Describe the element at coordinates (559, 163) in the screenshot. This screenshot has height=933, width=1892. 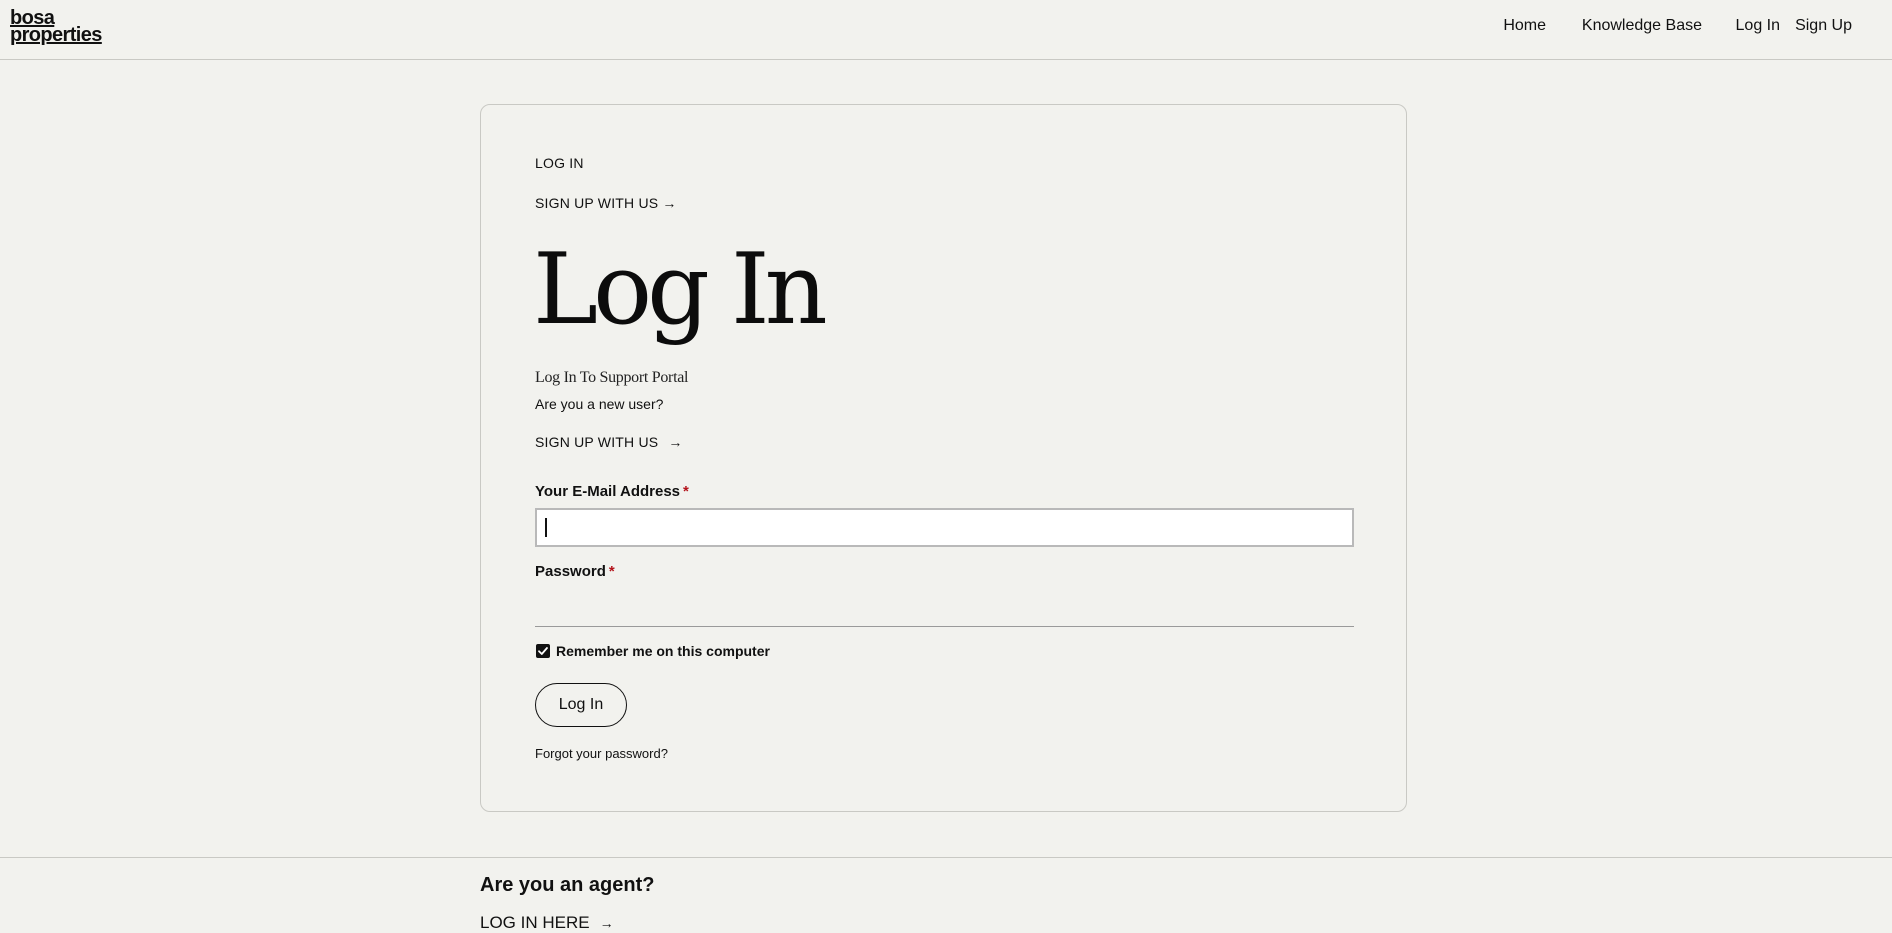
I see `top-log-in-link: LOG IN` at that location.